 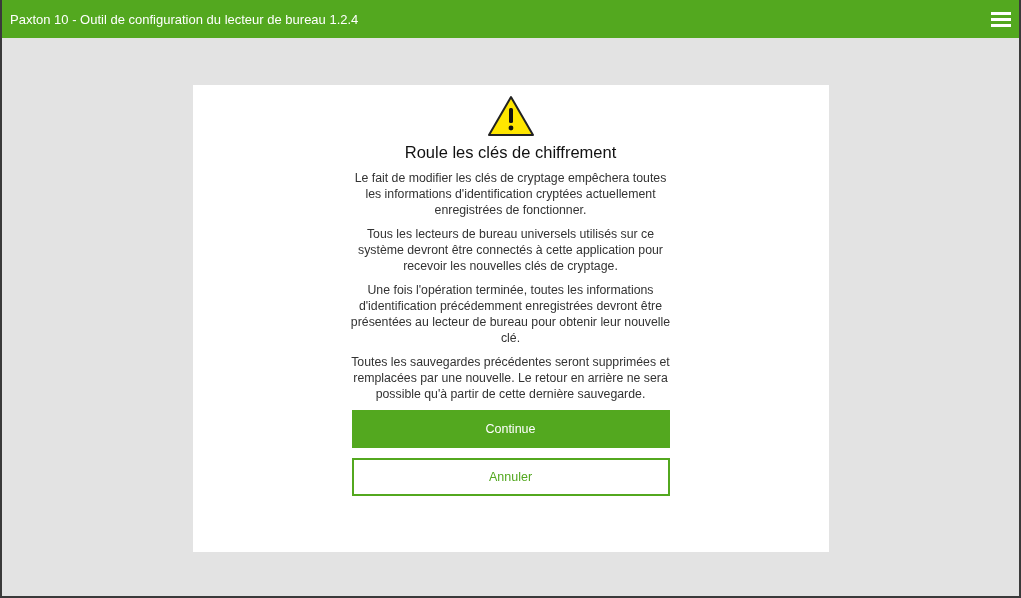 What do you see at coordinates (510, 314) in the screenshot?
I see `dialog-paragraph: Une fois l'opération terminée, toutes les informations d'identification précédemment enregistrées devront être présentées au lecteur de bureau pour obtenir leur nouvelle clé.` at bounding box center [510, 314].